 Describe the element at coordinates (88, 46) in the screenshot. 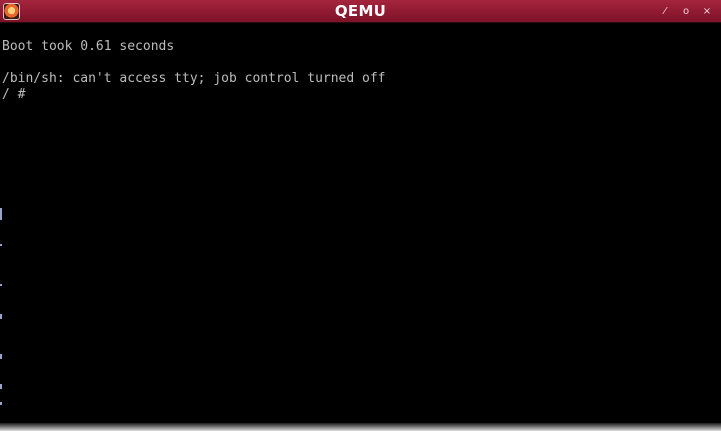

I see `console-line-boot-time: Boot took 0.61 seconds` at that location.